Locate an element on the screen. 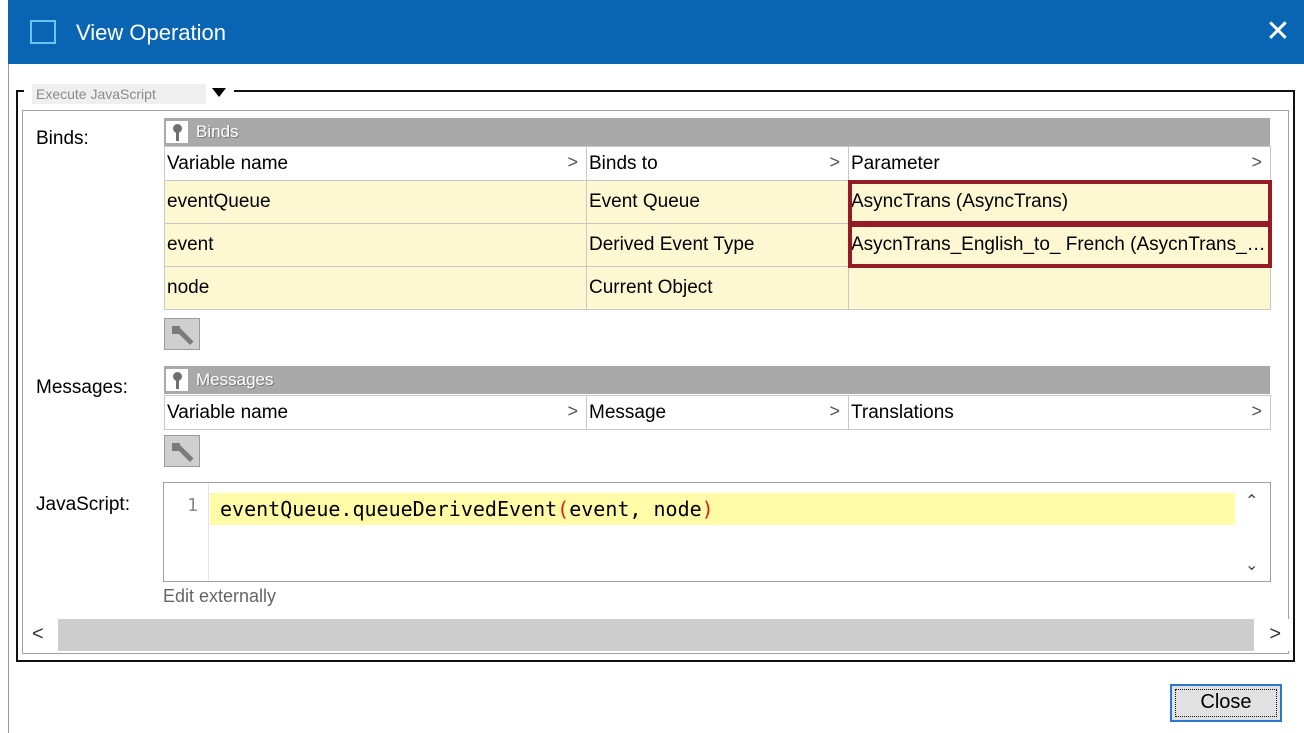 The width and height of the screenshot is (1304, 733). column-header-message: Message > is located at coordinates (717, 412).